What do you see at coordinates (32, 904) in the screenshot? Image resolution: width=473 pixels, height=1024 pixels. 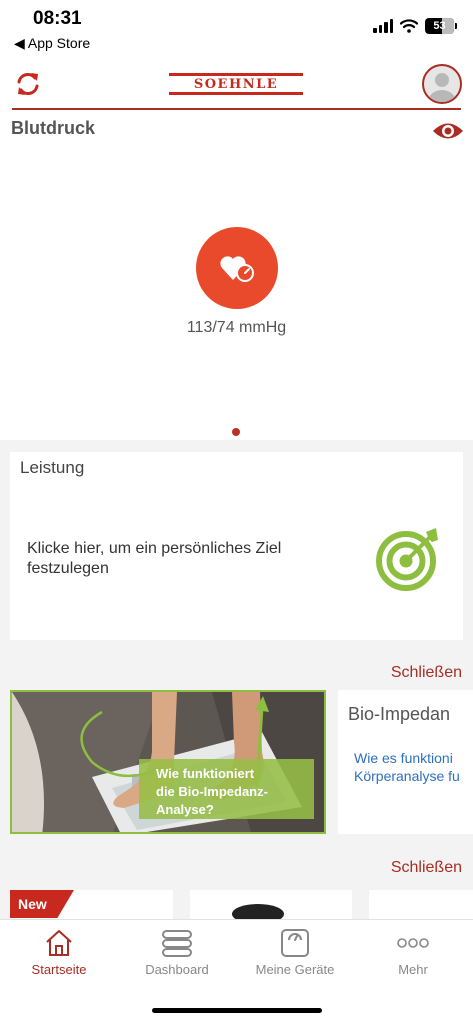 I see `new-badge-label: New` at bounding box center [32, 904].